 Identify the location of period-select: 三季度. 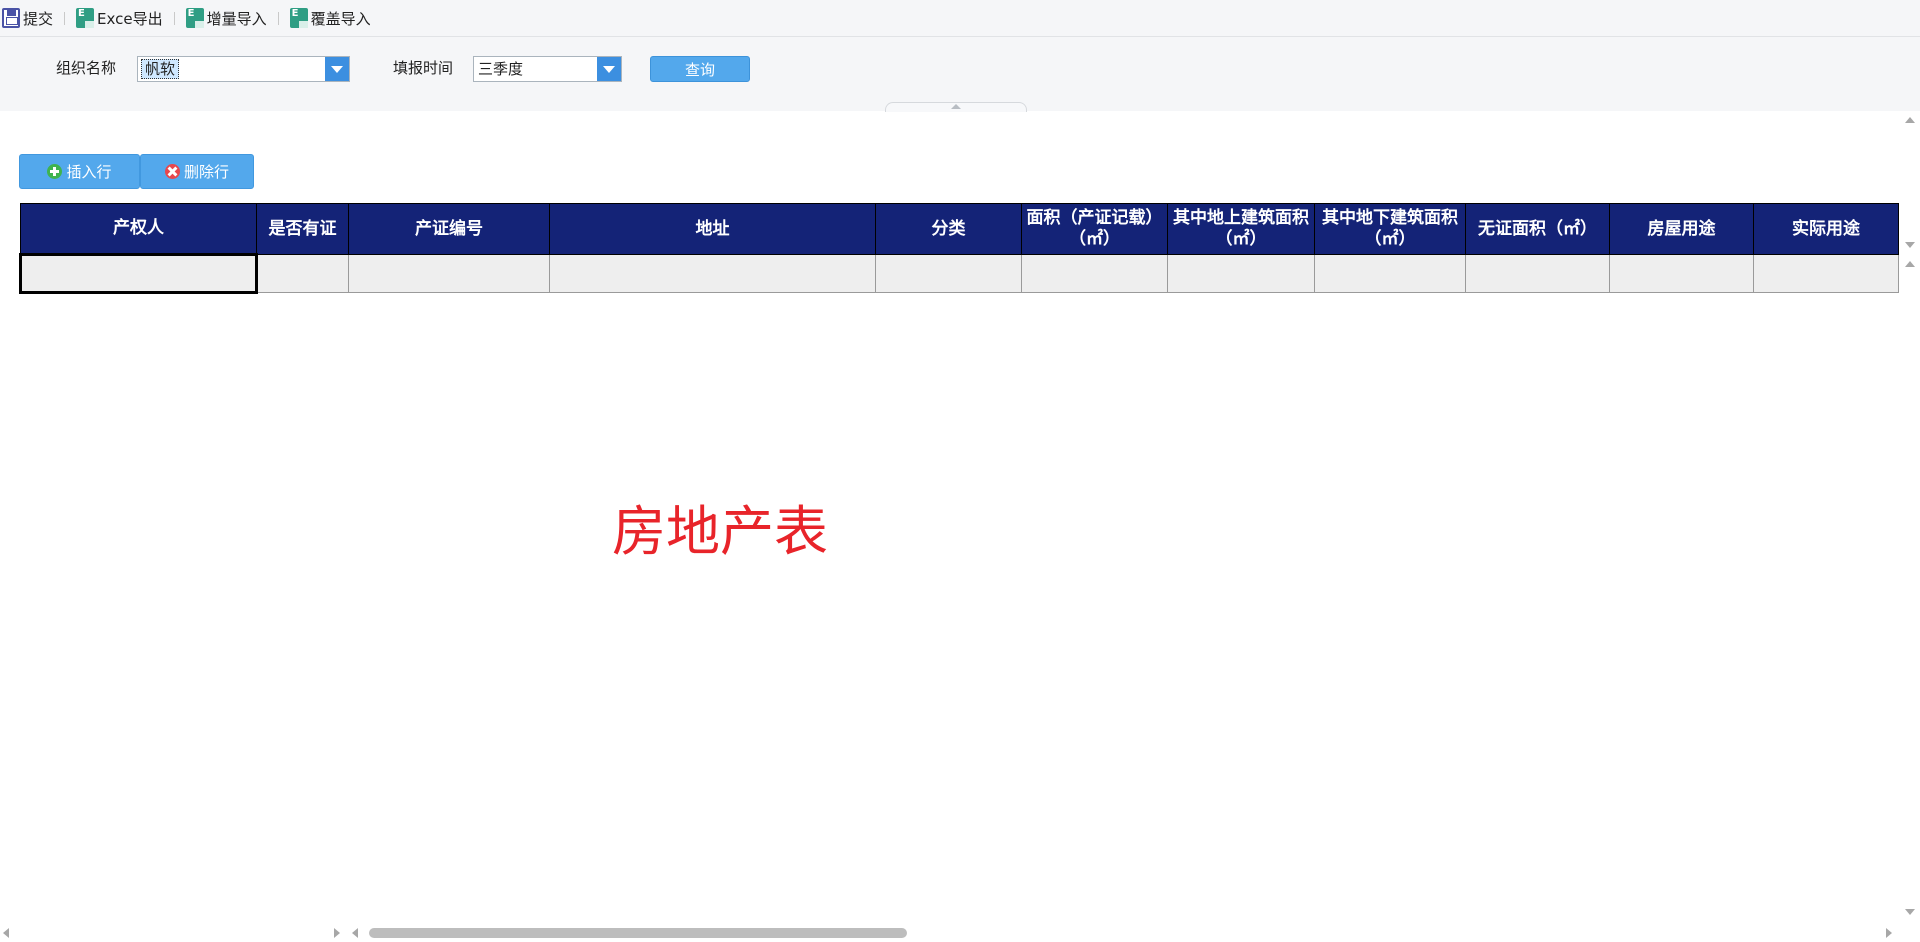
(547, 69).